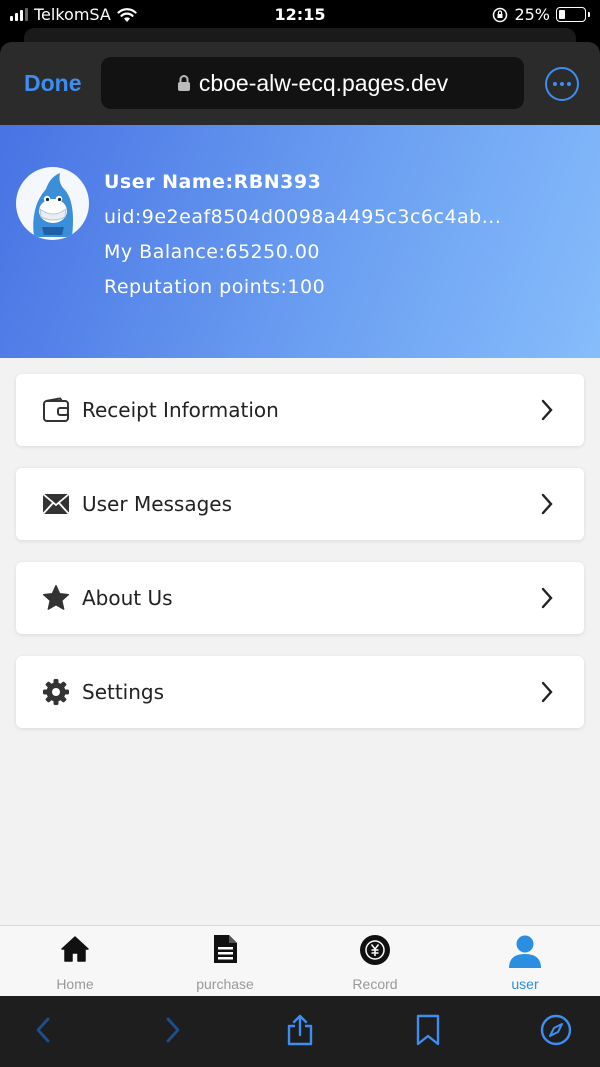 This screenshot has width=600, height=1067. I want to click on menu-label: About Us, so click(127, 598).